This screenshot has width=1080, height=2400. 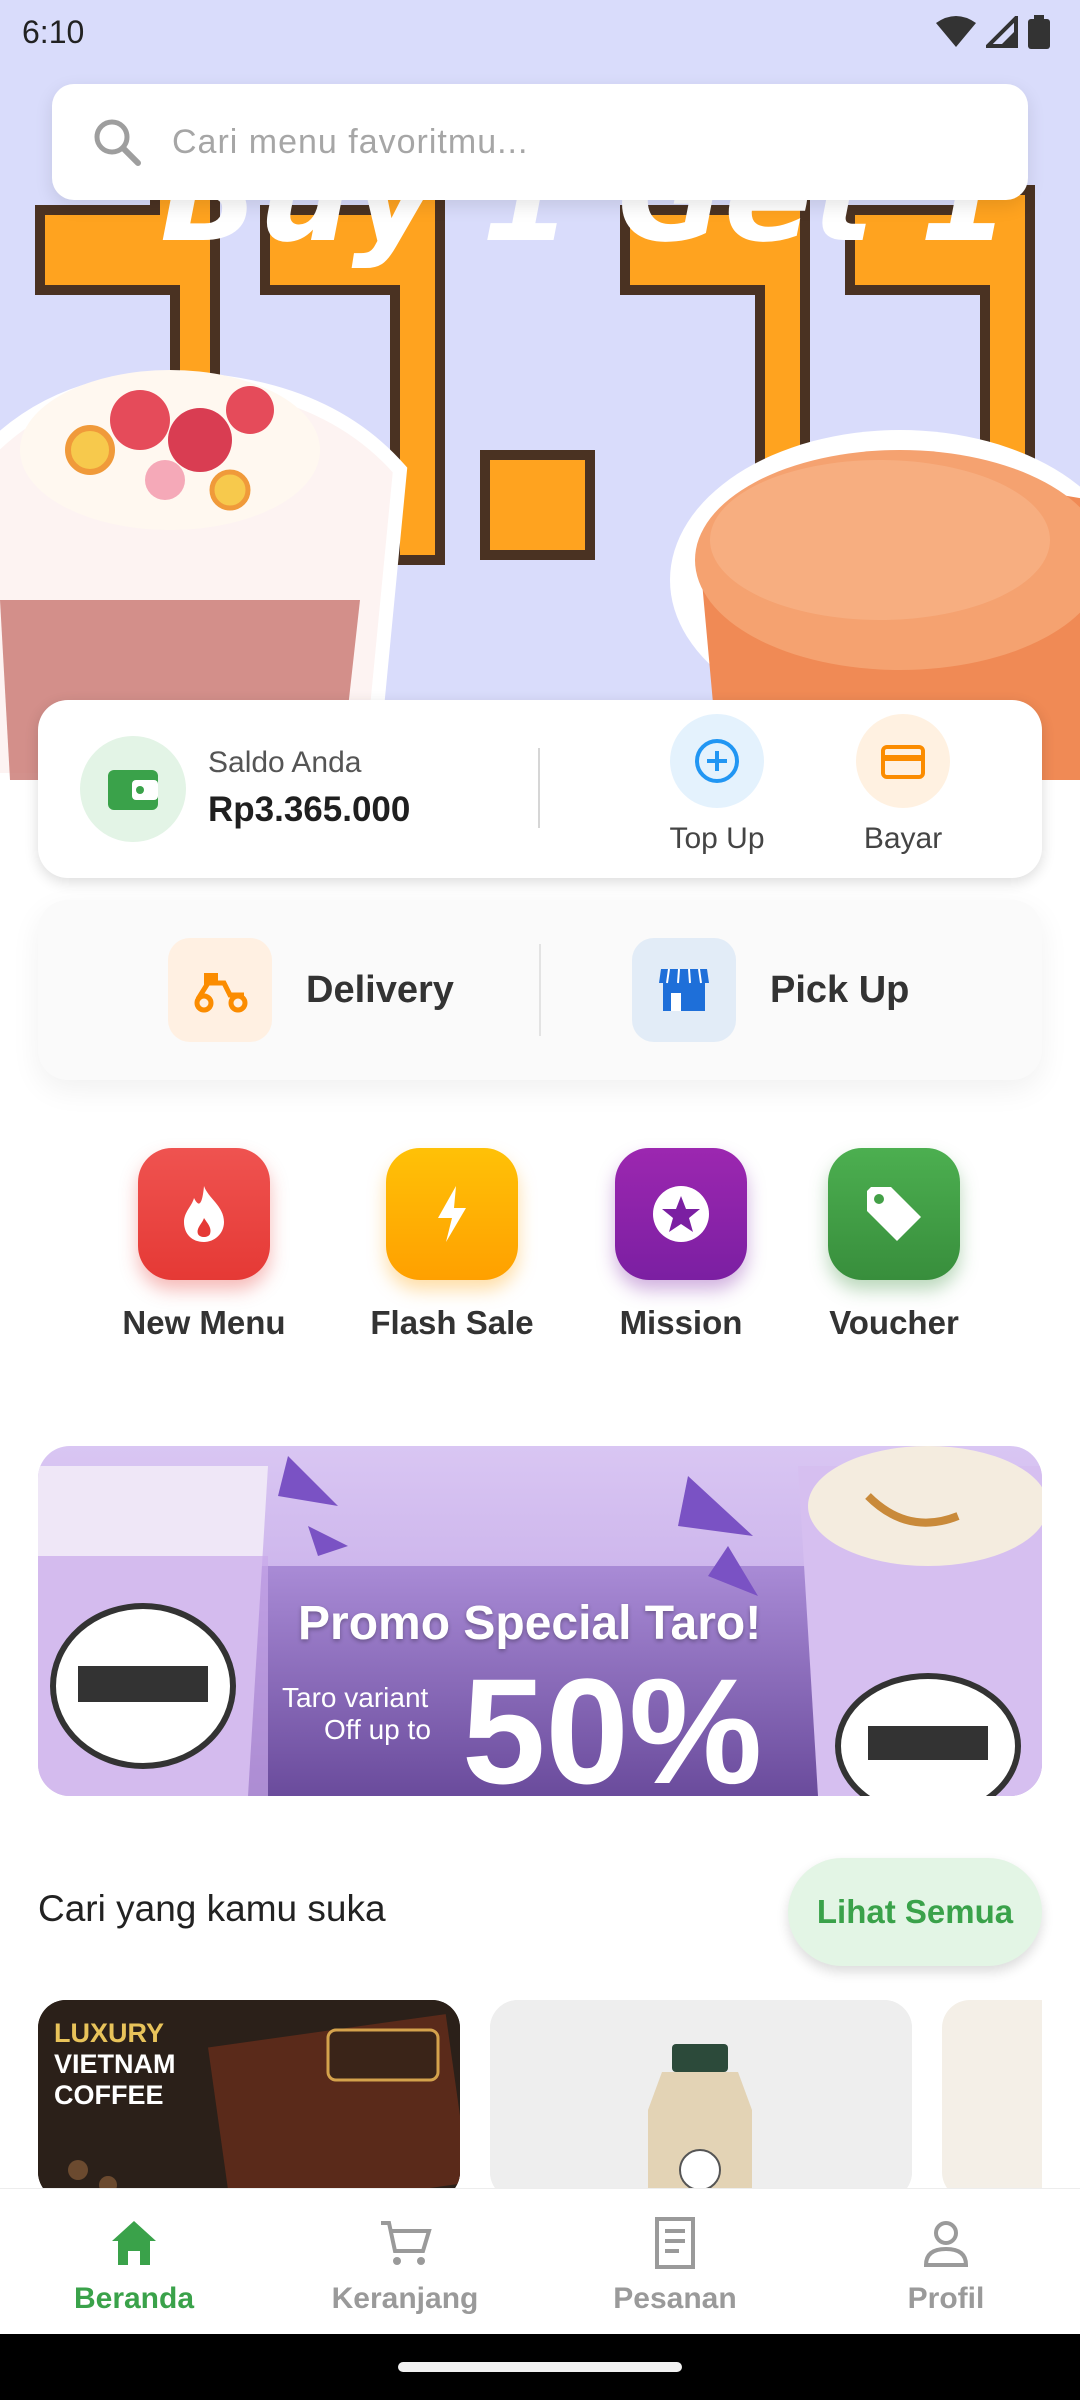 I want to click on promo-subtitle-line1: Taro variant, so click(x=355, y=1697).